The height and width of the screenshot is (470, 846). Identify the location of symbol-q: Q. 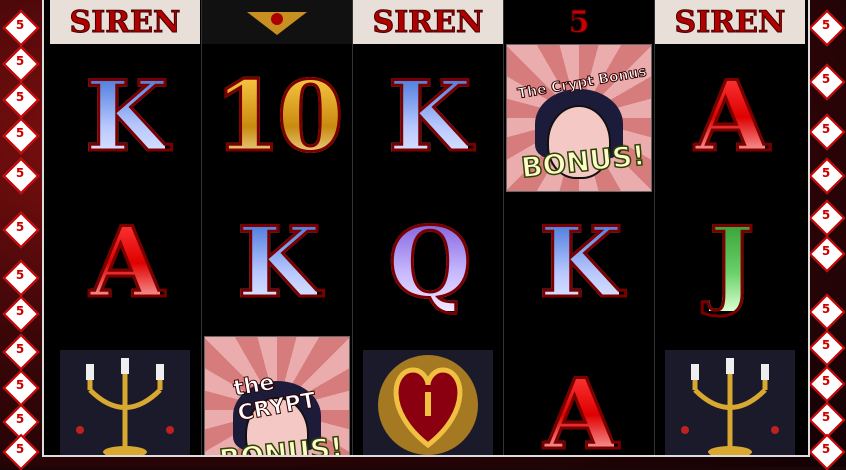
(430, 262).